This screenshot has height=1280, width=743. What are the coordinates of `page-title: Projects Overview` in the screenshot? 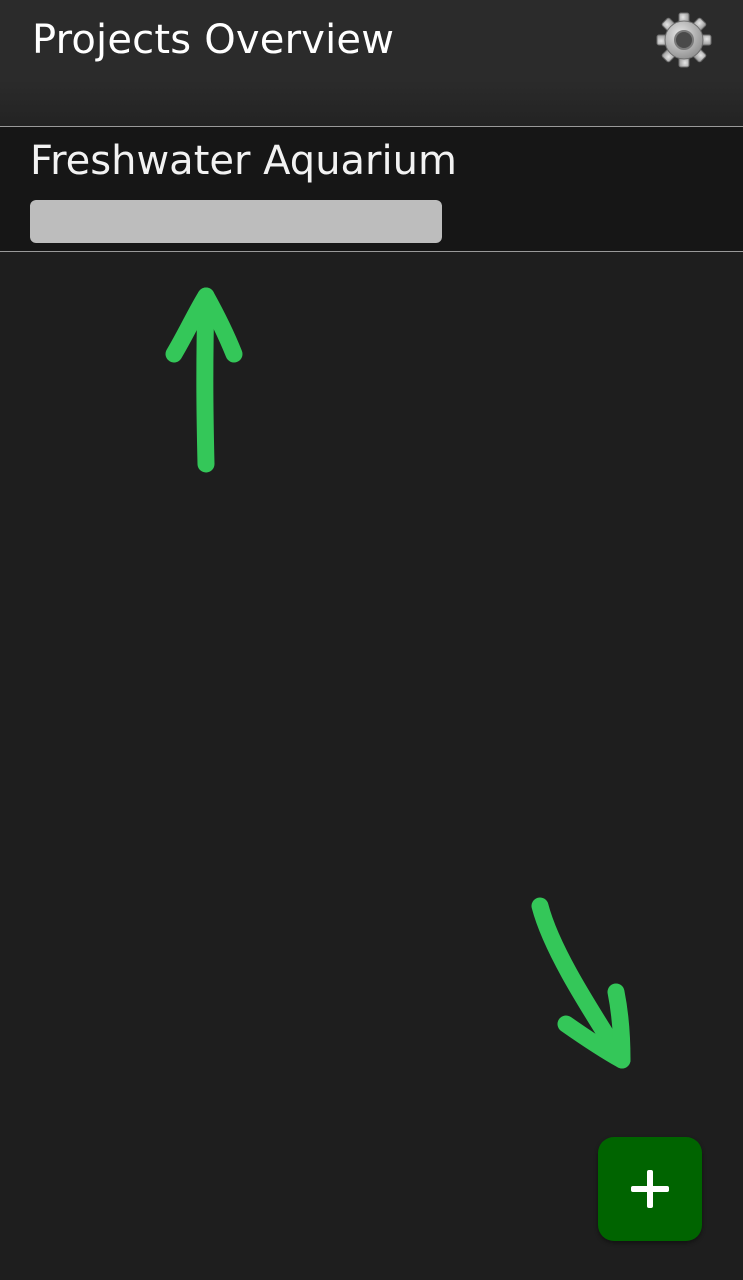 It's located at (213, 40).